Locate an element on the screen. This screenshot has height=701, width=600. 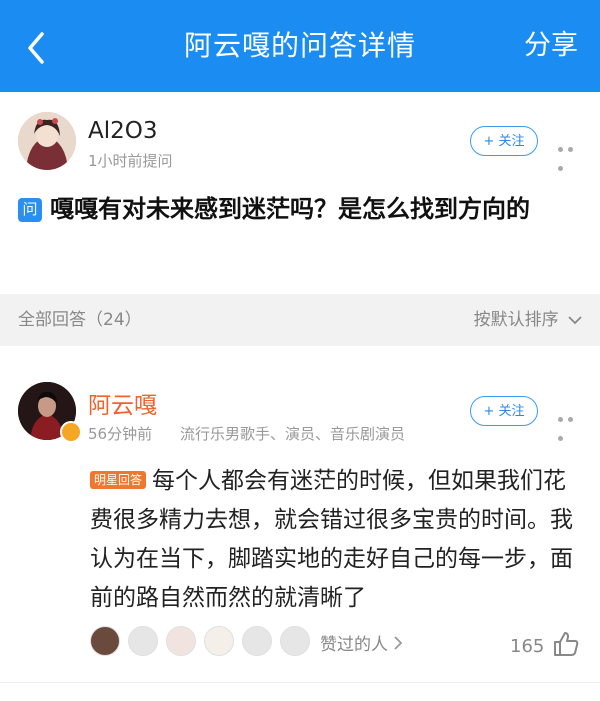
avatar-illustration is located at coordinates (47, 141).